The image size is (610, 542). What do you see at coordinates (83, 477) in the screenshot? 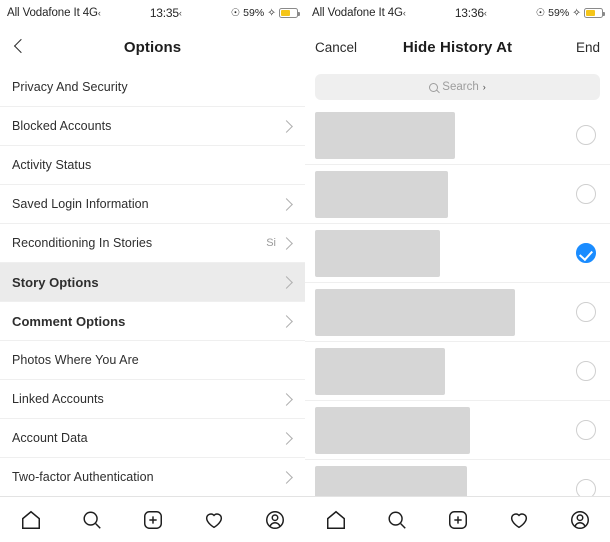
I see `list-item-label: Two-factor Authentication` at bounding box center [83, 477].